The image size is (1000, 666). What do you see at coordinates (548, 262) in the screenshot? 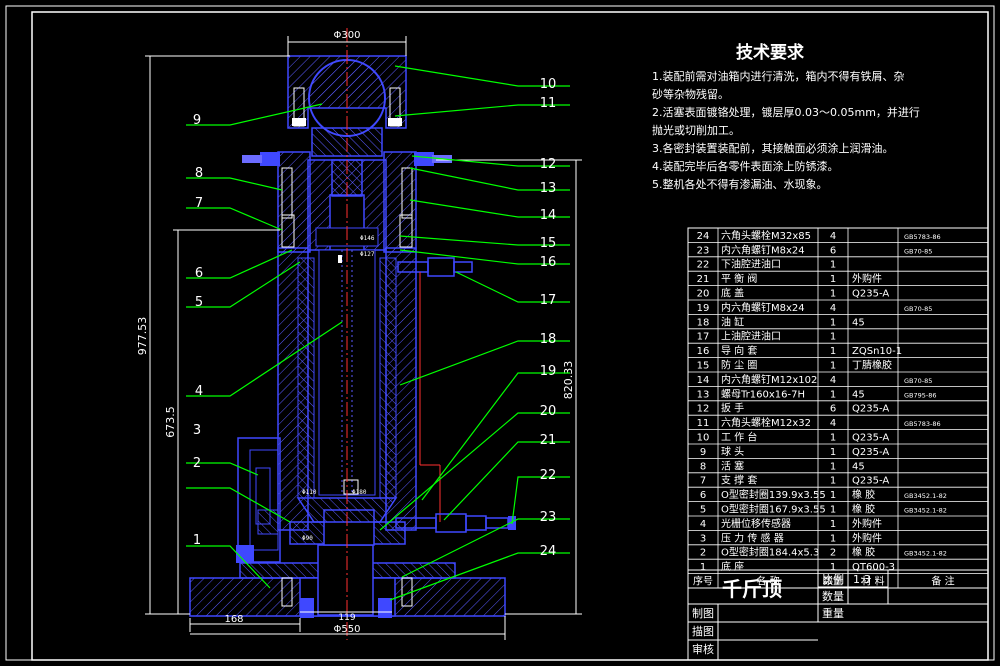
I see `callout-16: 16` at bounding box center [548, 262].